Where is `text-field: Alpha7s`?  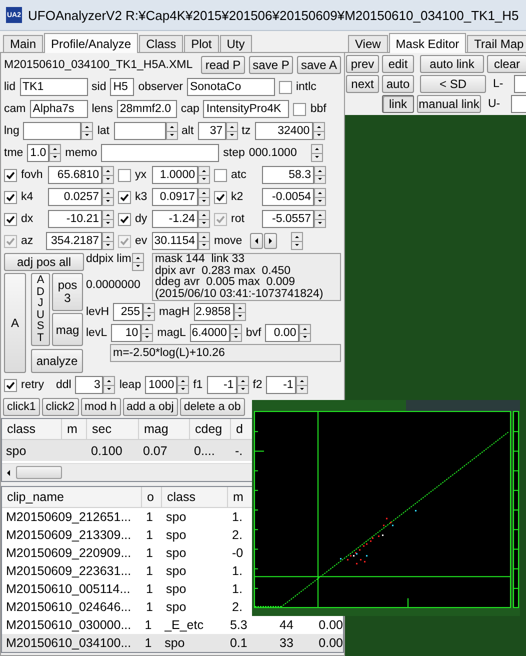 text-field: Alpha7s is located at coordinates (59, 109).